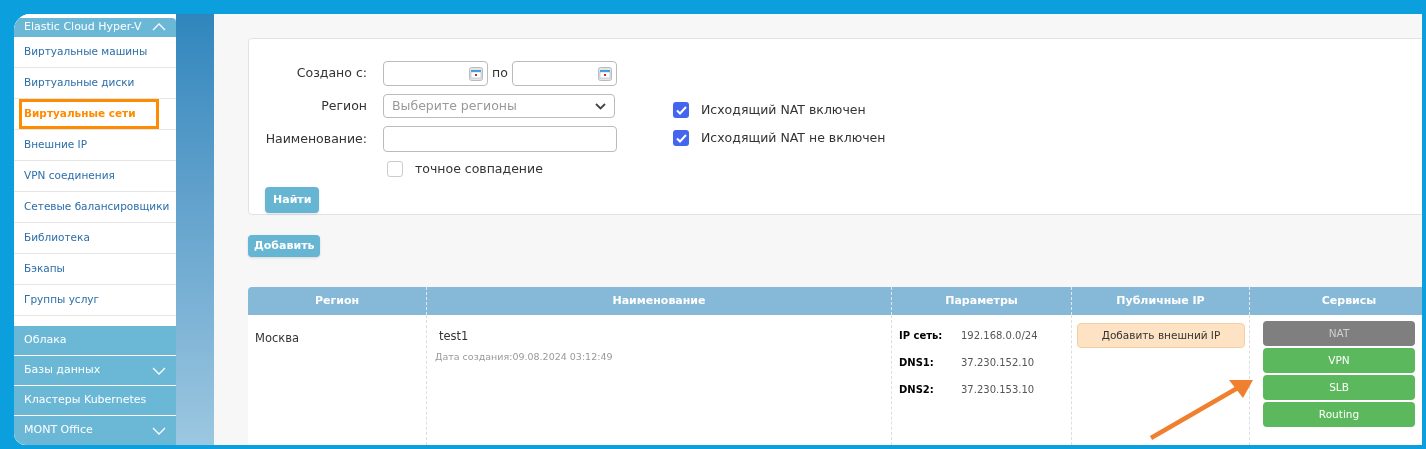 The width and height of the screenshot is (1426, 449). Describe the element at coordinates (1339, 333) in the screenshot. I see `service-button: NAT` at that location.